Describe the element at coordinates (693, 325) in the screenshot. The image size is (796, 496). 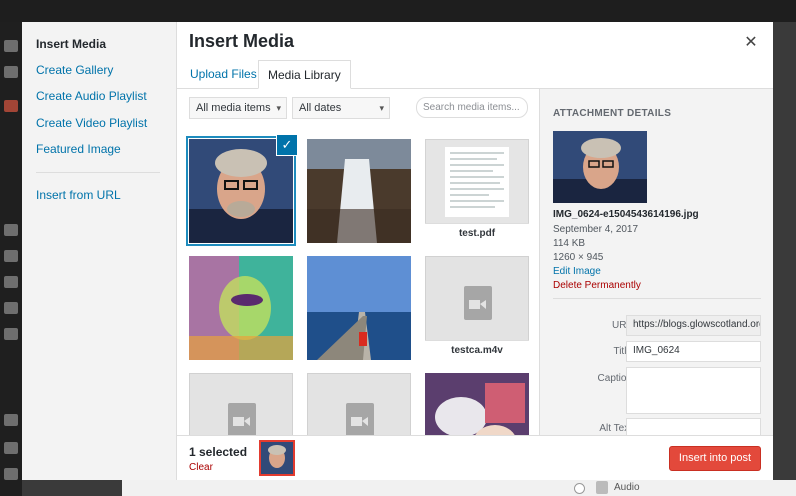
I see `url-field: https://blogs.glowscotland.org.uk/` at that location.